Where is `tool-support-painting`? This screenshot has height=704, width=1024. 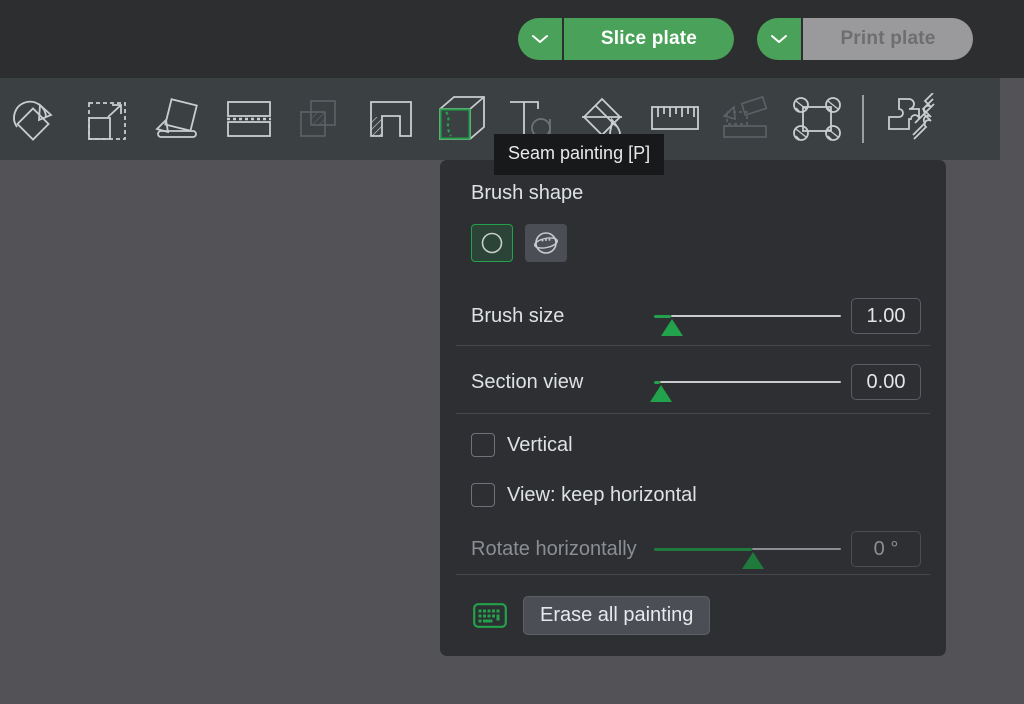 tool-support-painting is located at coordinates (390, 119).